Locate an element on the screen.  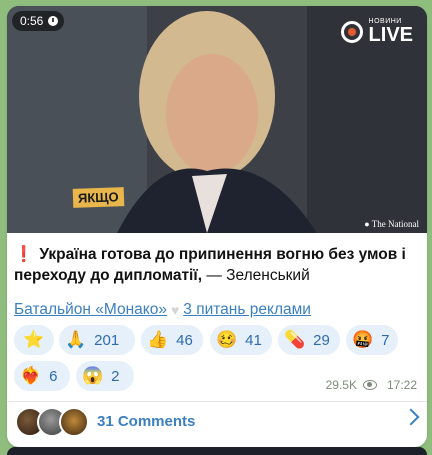
info-icon is located at coordinates (53, 21).